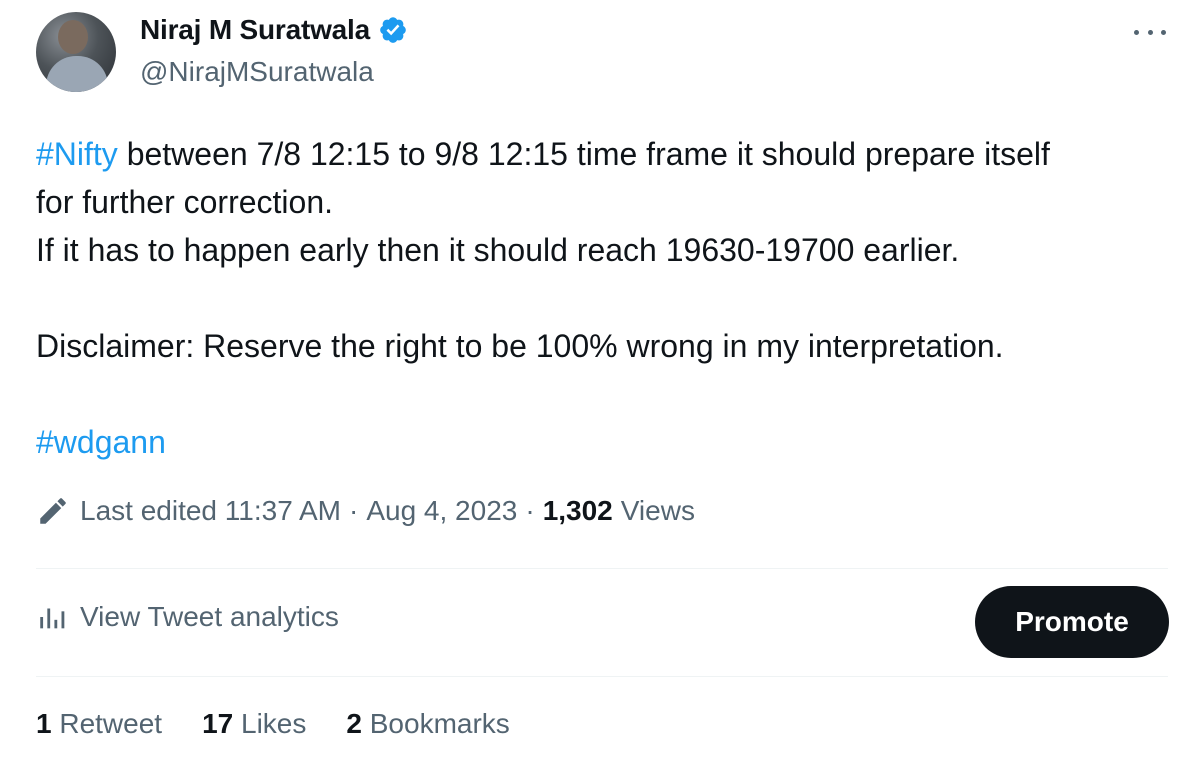 The height and width of the screenshot is (776, 1204). What do you see at coordinates (44, 723) in the screenshot?
I see `retweets-count: 1` at bounding box center [44, 723].